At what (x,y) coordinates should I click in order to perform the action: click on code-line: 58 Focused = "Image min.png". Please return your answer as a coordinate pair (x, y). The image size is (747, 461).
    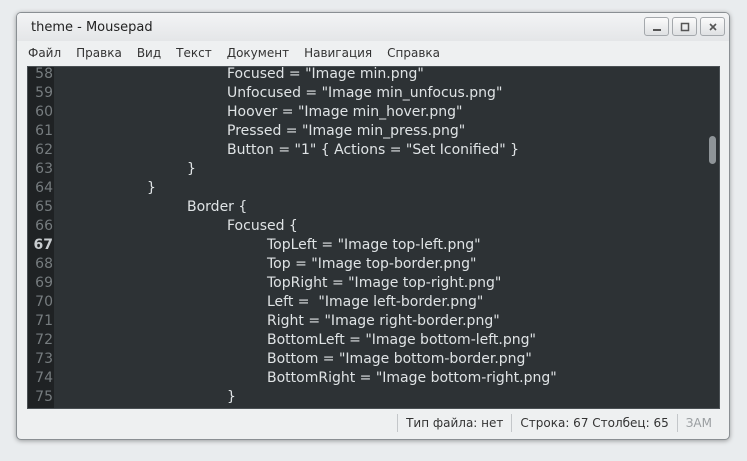
    Looking at the image, I should click on (373, 75).